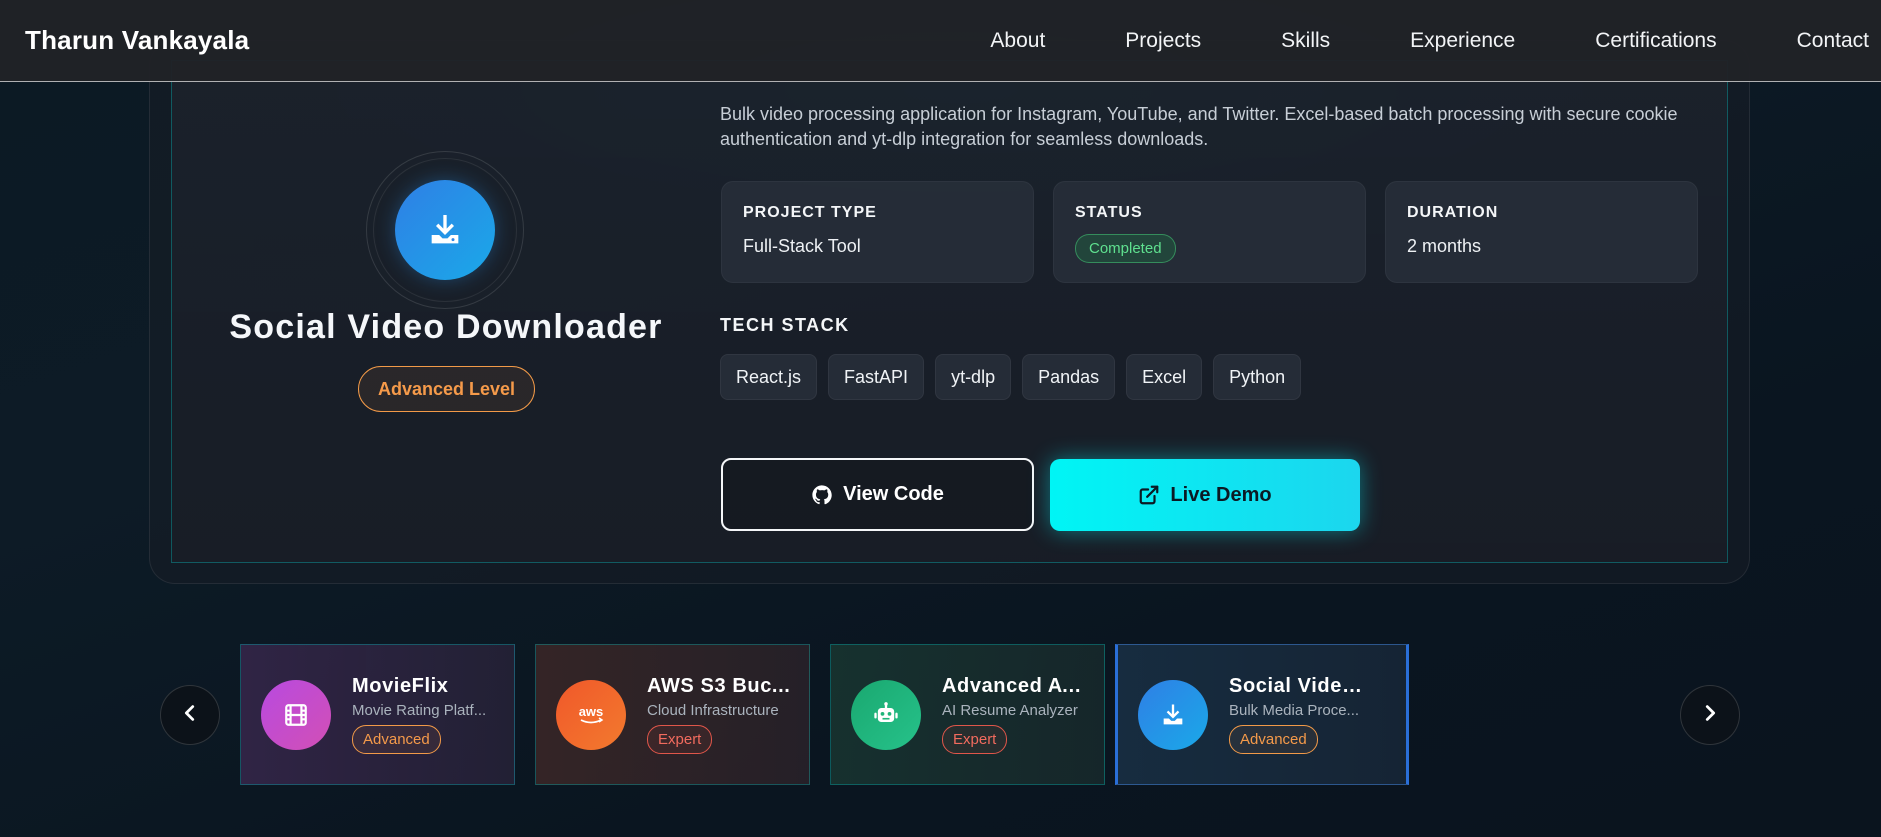  What do you see at coordinates (137, 40) in the screenshot?
I see `brand-name: Tharun Vankayala` at bounding box center [137, 40].